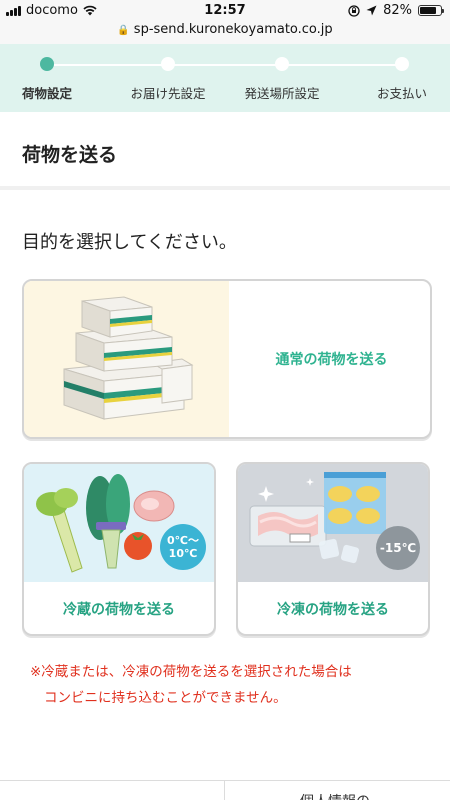  Describe the element at coordinates (183, 540) in the screenshot. I see `chilled-temp-line1: 0℃〜` at that location.